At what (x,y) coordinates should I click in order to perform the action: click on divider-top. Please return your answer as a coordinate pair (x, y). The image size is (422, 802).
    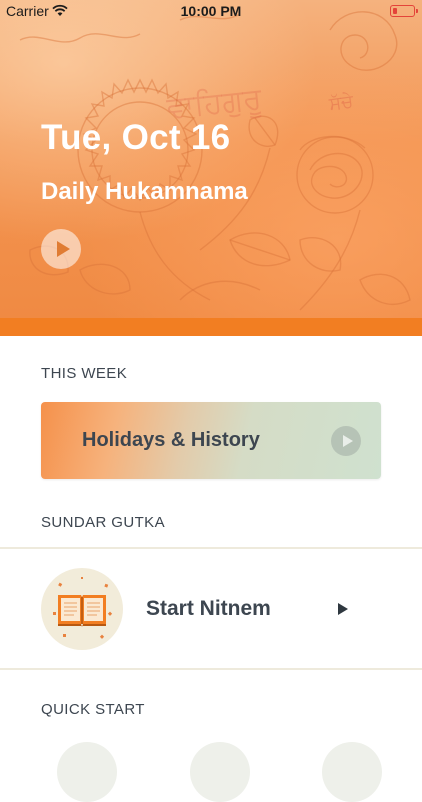
    Looking at the image, I should click on (211, 548).